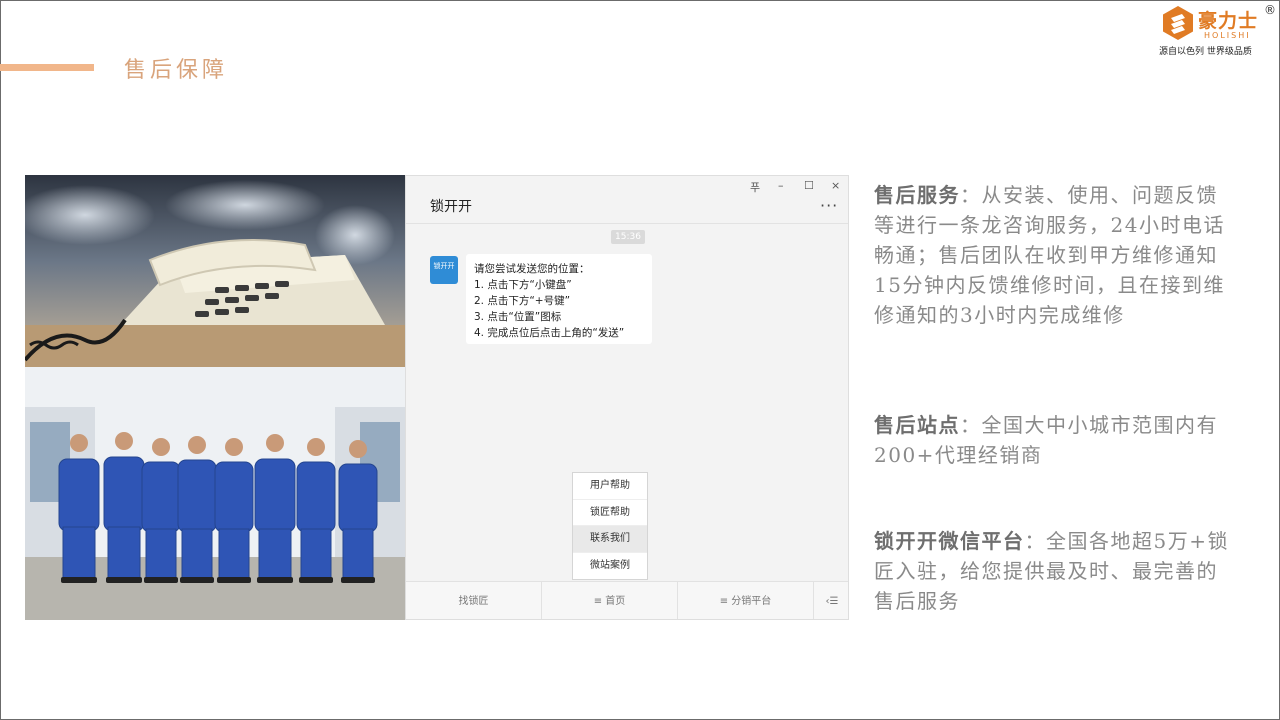 The image size is (1280, 720). What do you see at coordinates (522, 301) in the screenshot?
I see `message-line: 2. 点击下方“+号键”` at bounding box center [522, 301].